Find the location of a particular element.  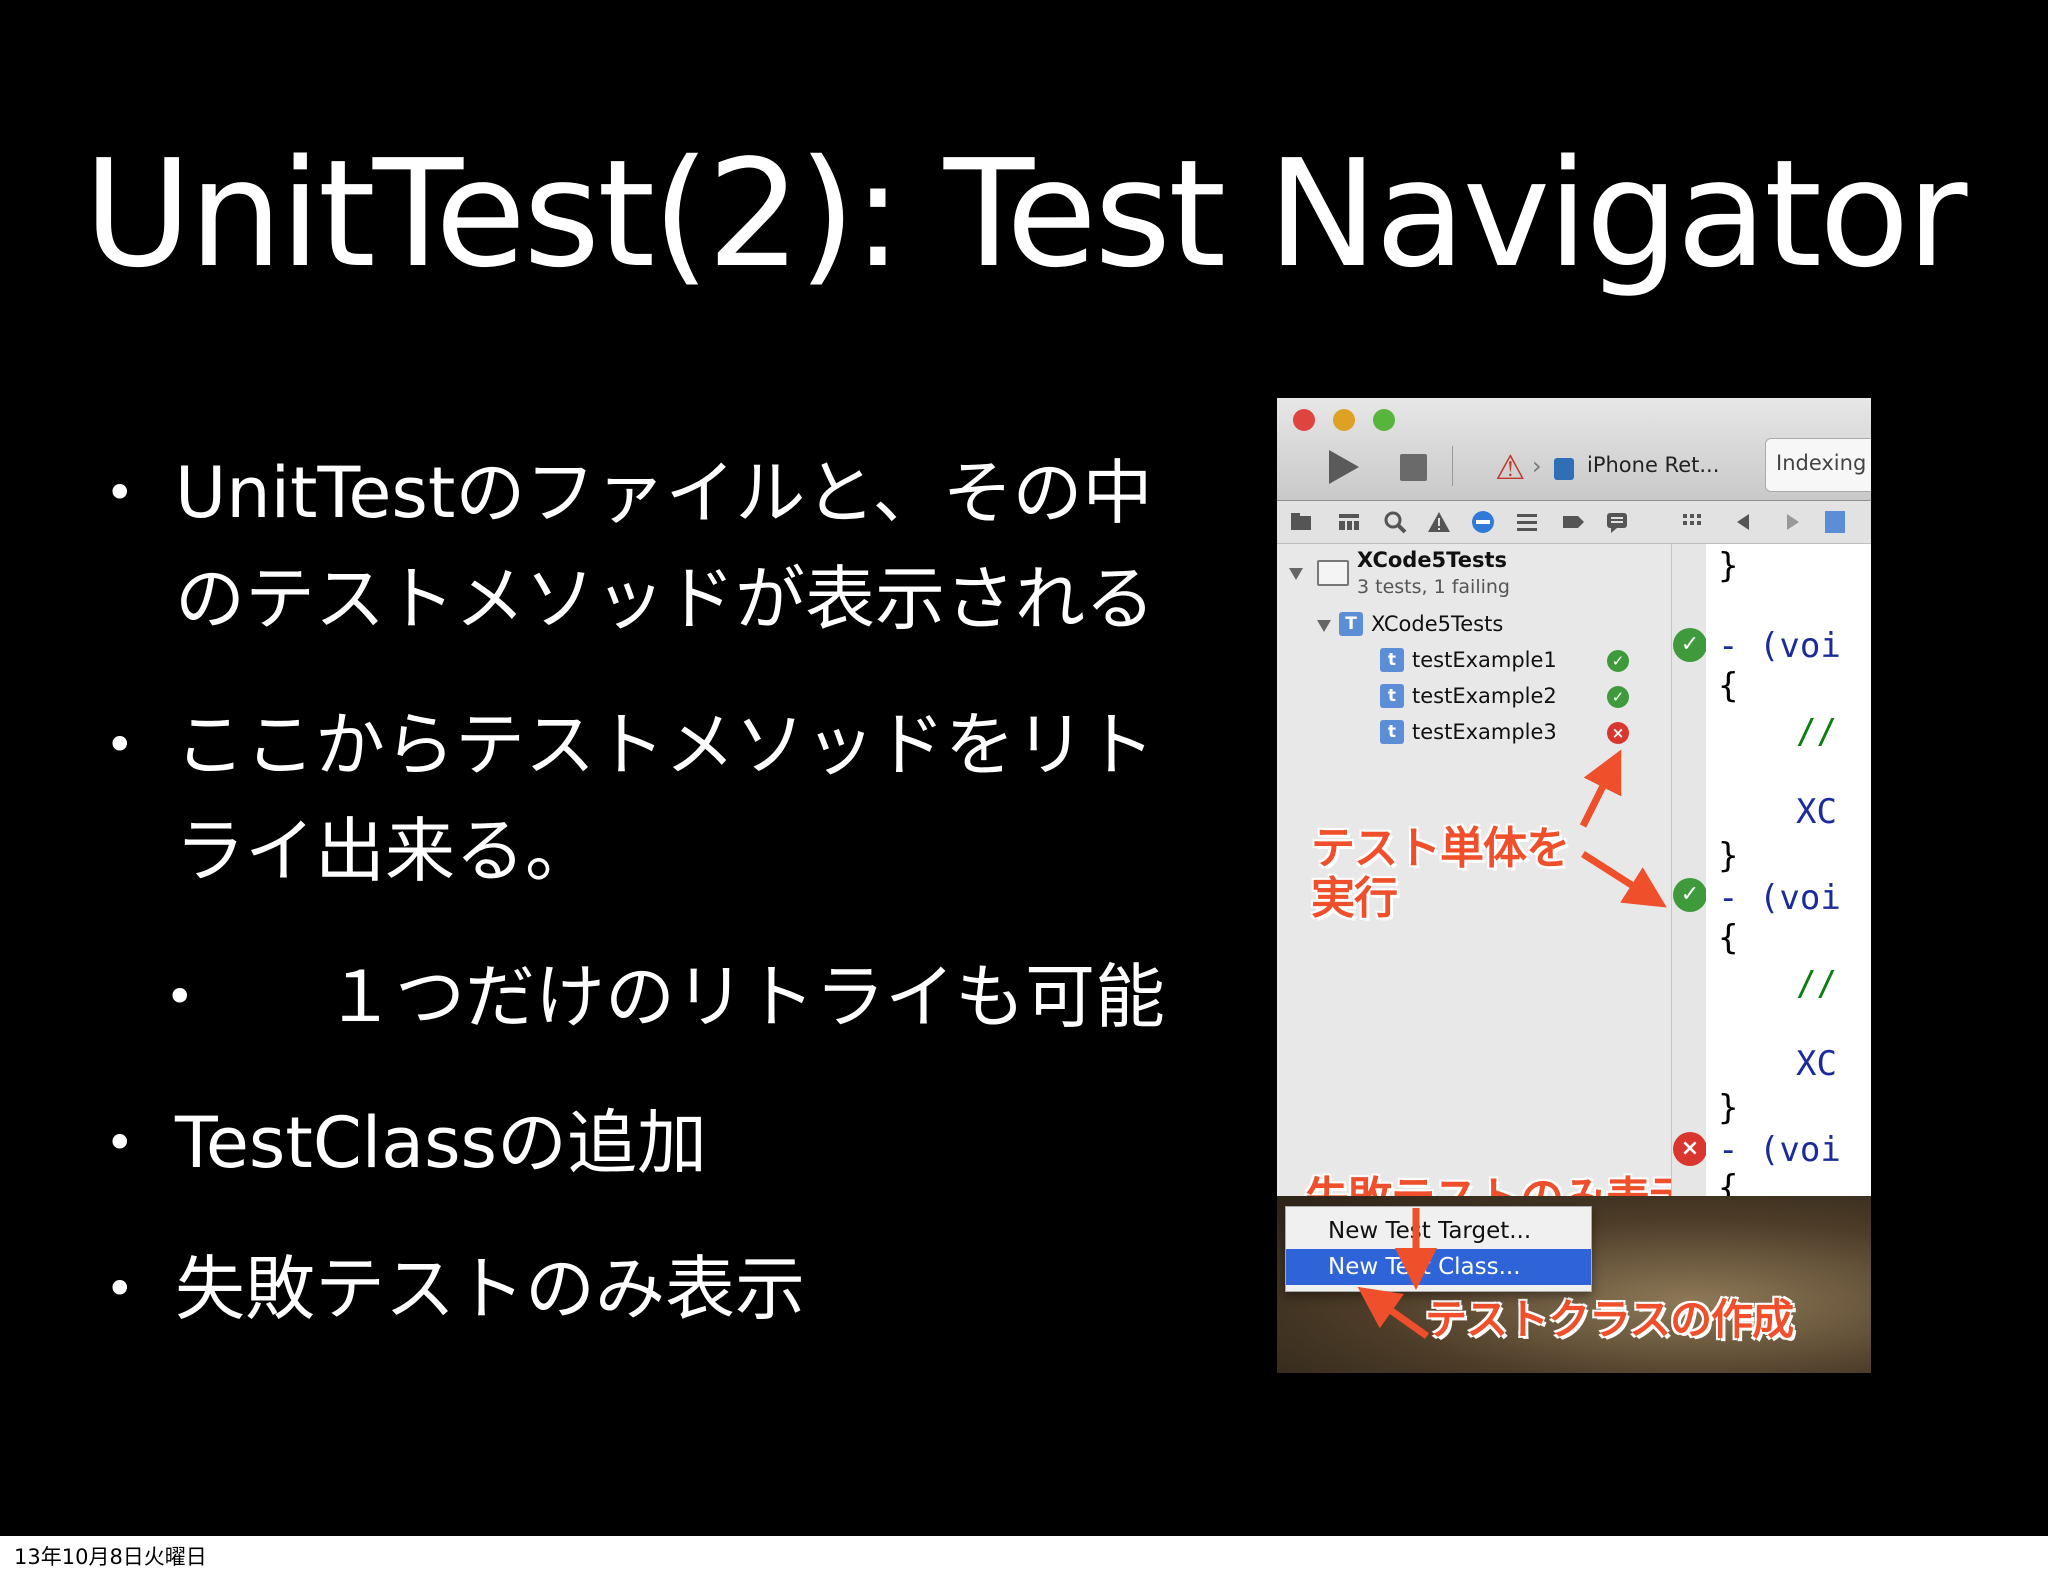

debug-icon is located at coordinates (1527, 522).